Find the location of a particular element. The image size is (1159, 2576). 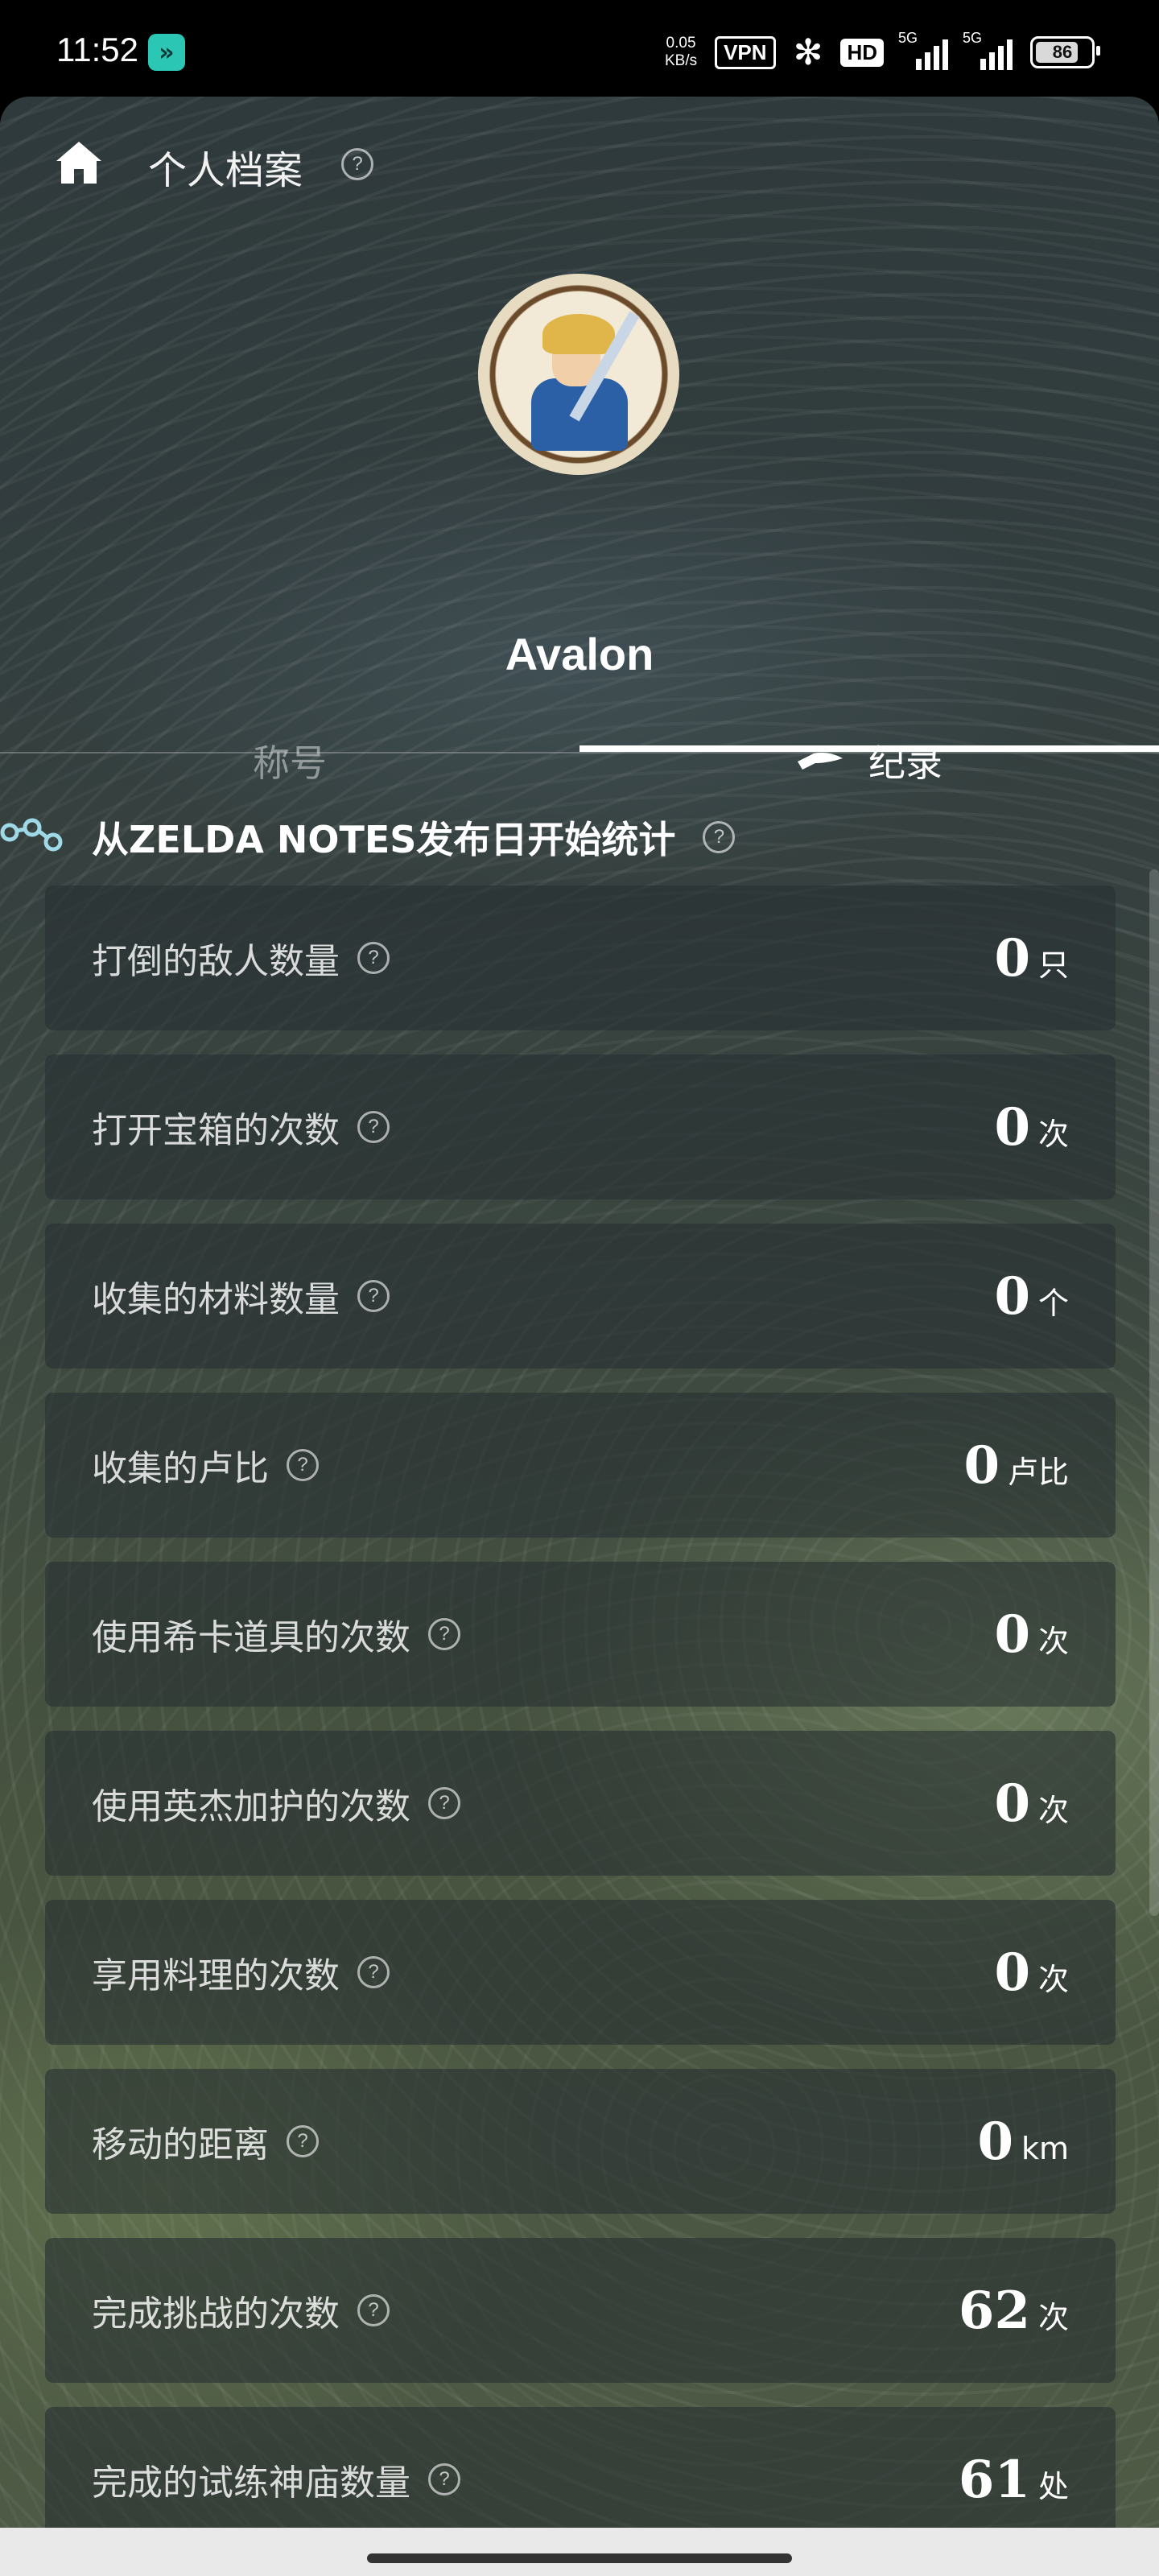

stat-label: 收集的卢比 is located at coordinates (180, 1468).